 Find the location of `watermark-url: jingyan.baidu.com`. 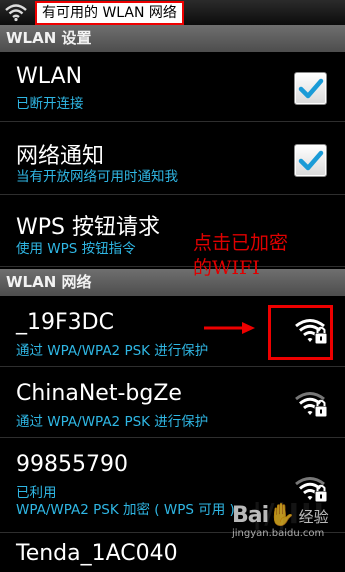

watermark-url: jingyan.baidu.com is located at coordinates (278, 533).